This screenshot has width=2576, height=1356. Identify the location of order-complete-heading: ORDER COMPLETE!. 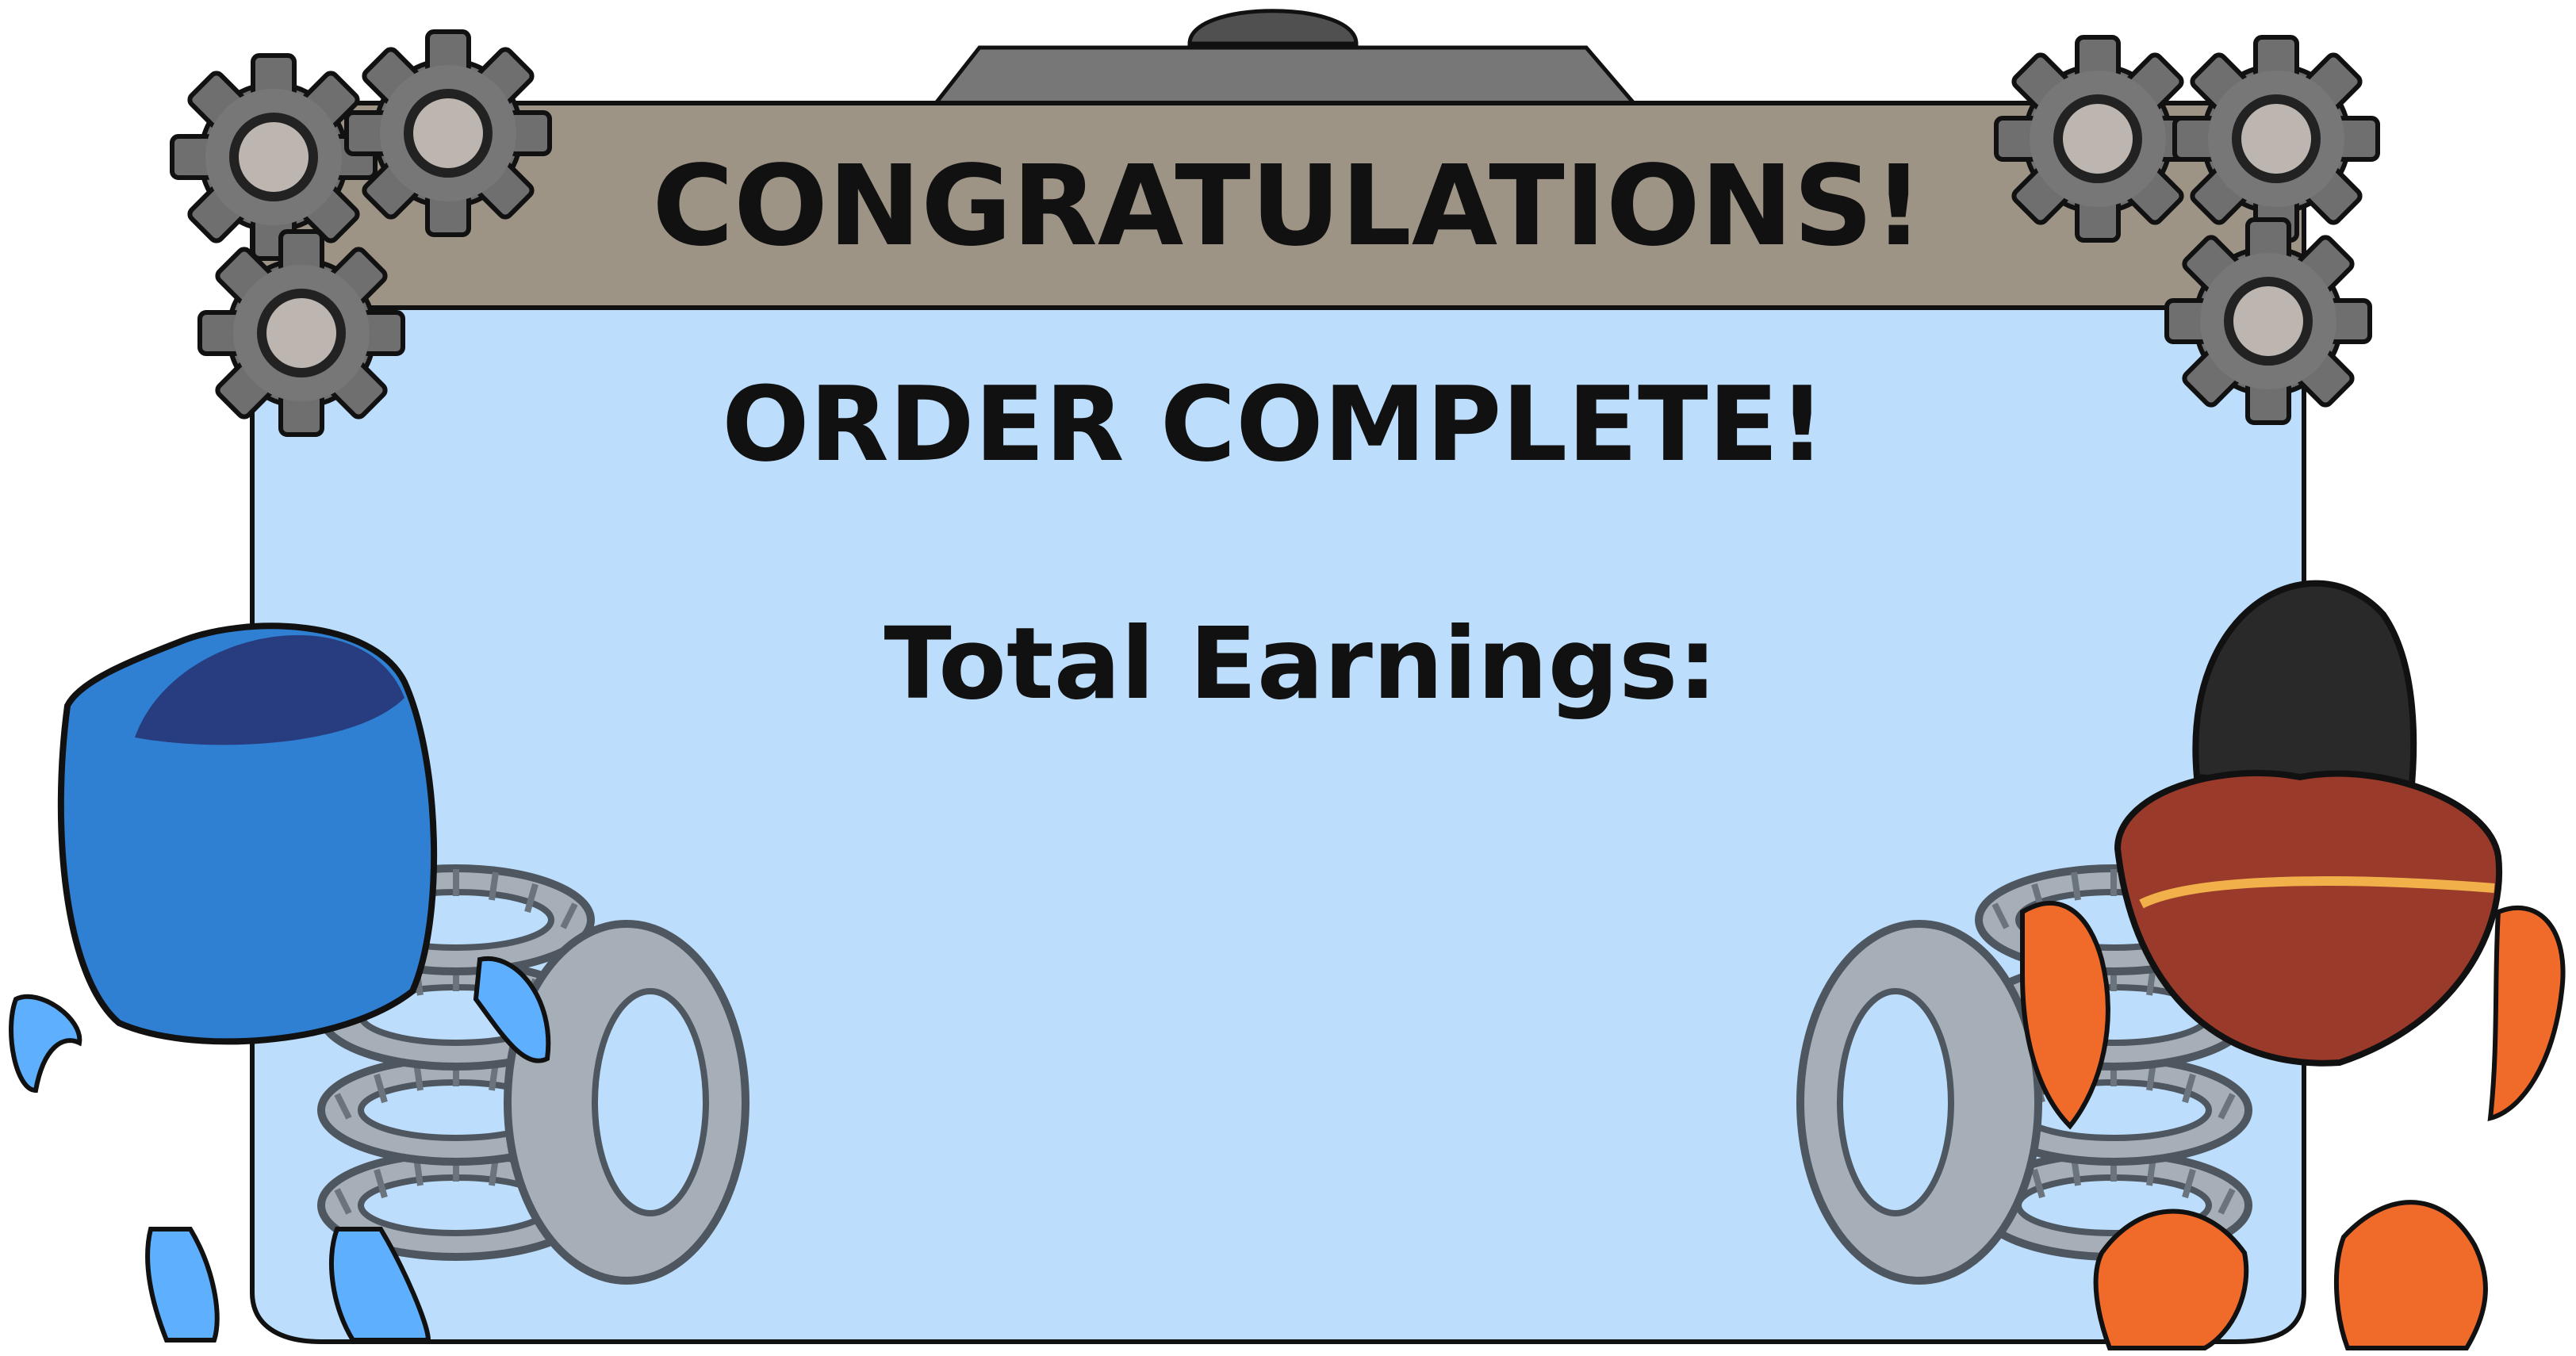
(1274, 424).